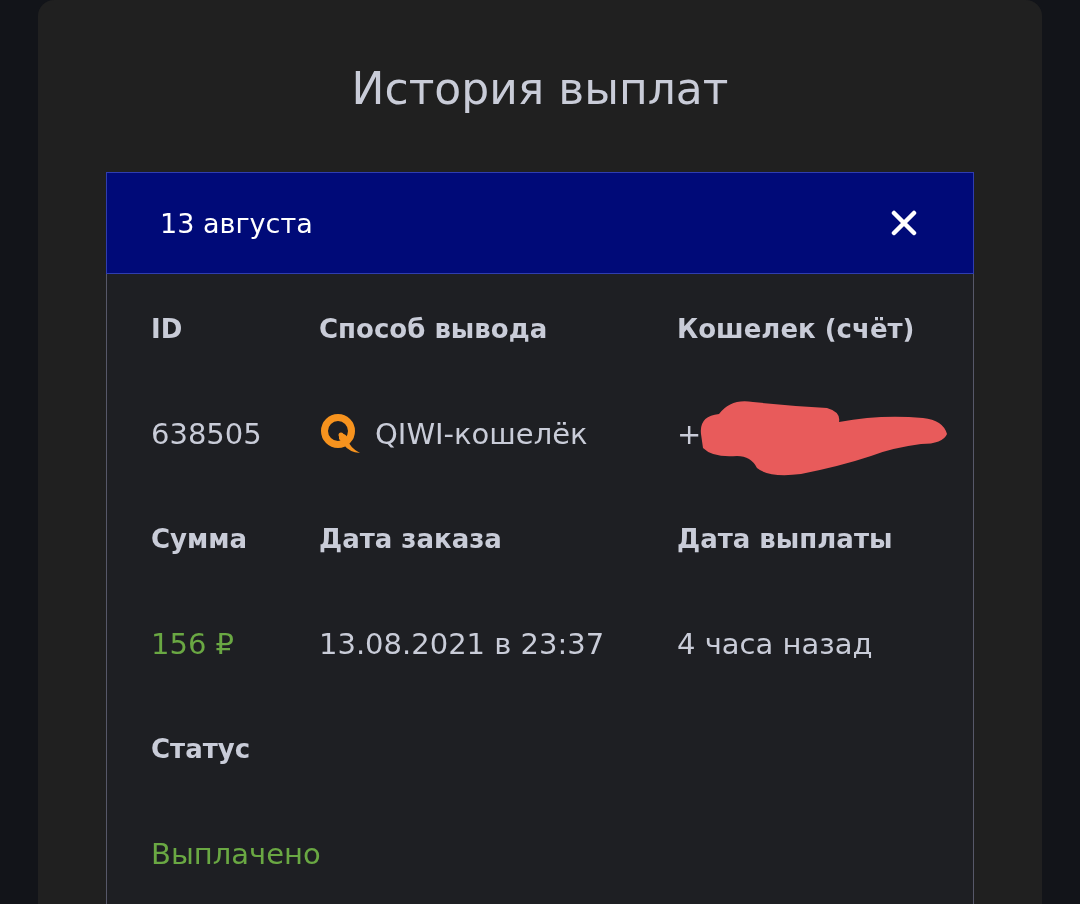  Describe the element at coordinates (481, 434) in the screenshot. I see `field-value: QIWI-кошелёк` at that location.